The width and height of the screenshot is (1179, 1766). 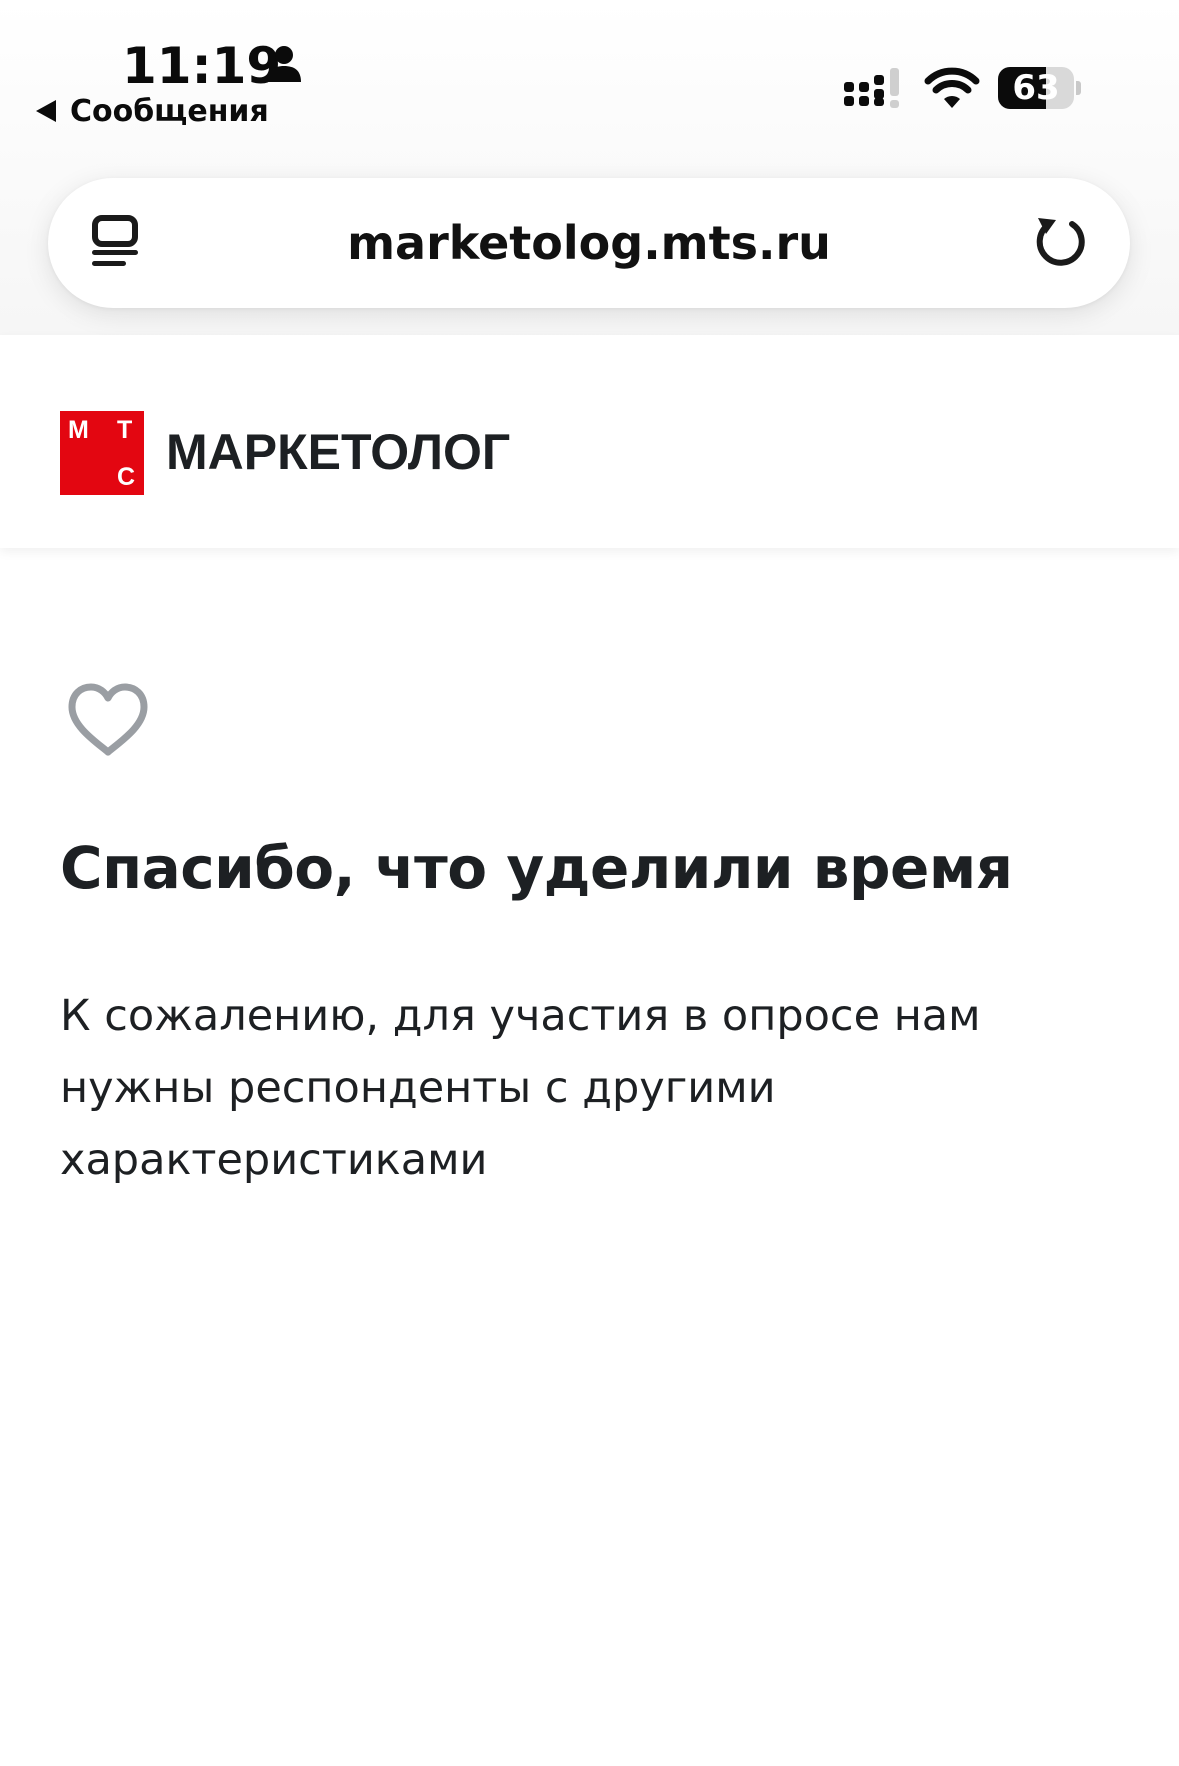 What do you see at coordinates (78, 430) in the screenshot?
I see `logo-letter-m: М` at bounding box center [78, 430].